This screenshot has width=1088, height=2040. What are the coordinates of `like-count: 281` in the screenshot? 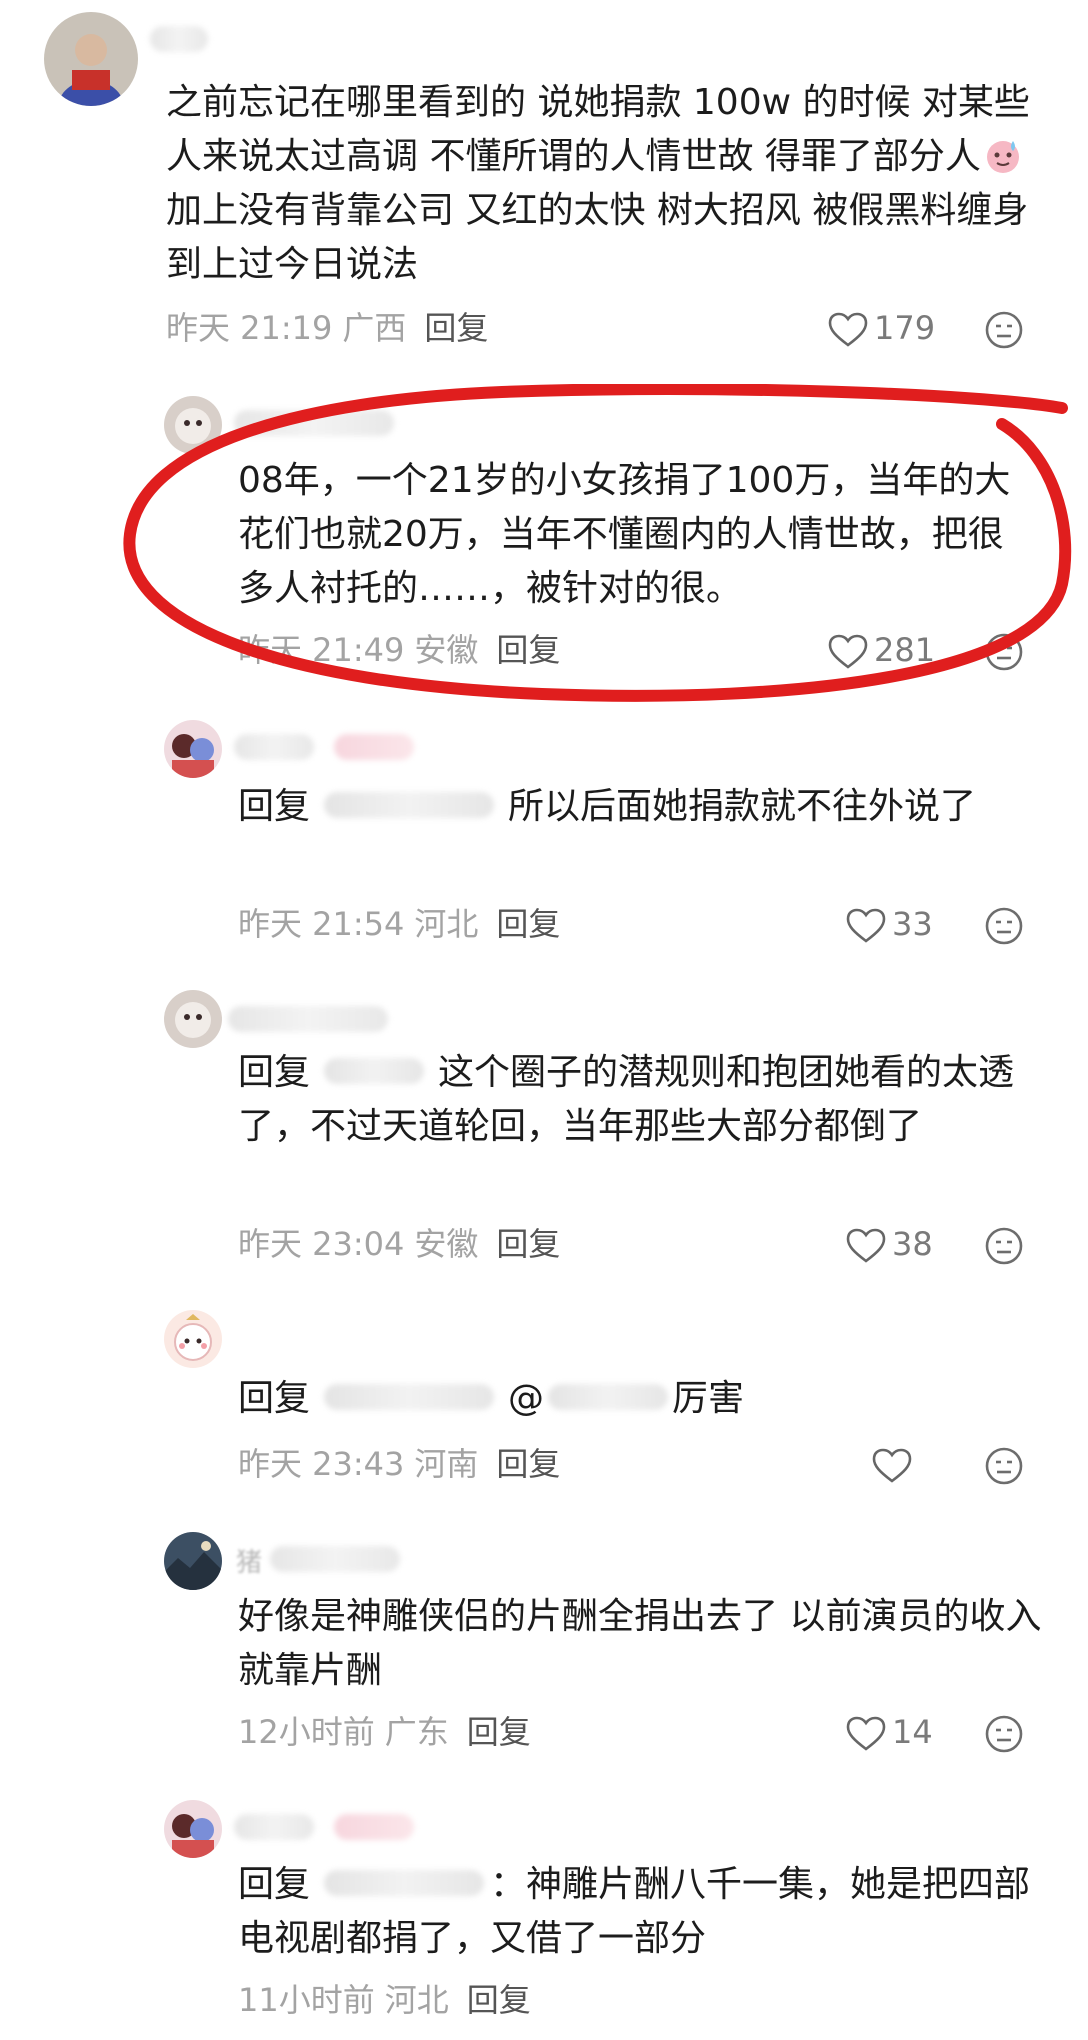 It's located at (905, 650).